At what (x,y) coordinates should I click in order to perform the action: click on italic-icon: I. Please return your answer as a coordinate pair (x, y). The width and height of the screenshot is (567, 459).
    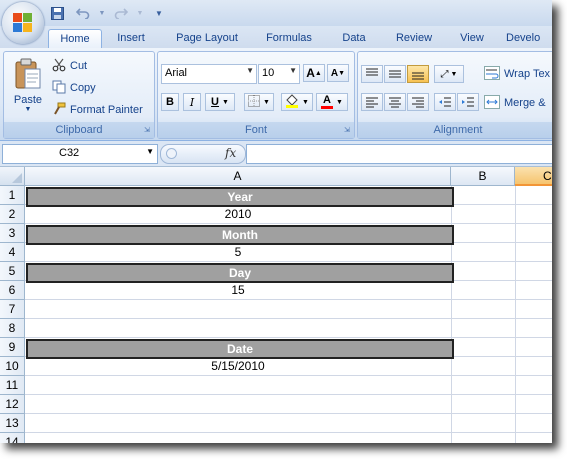
    Looking at the image, I should click on (192, 102).